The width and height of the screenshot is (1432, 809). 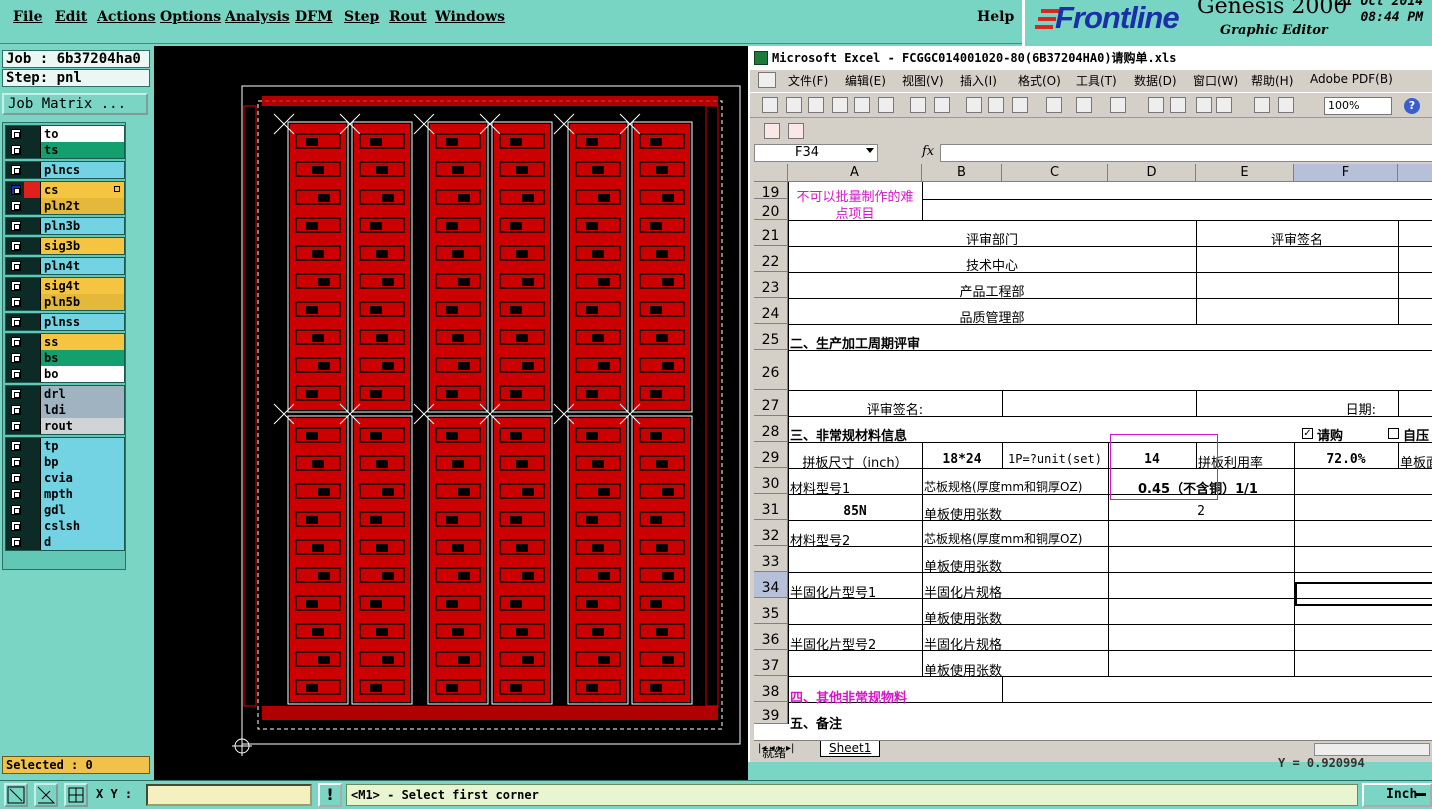 I want to click on layer-row-ts: ts, so click(x=65, y=150).